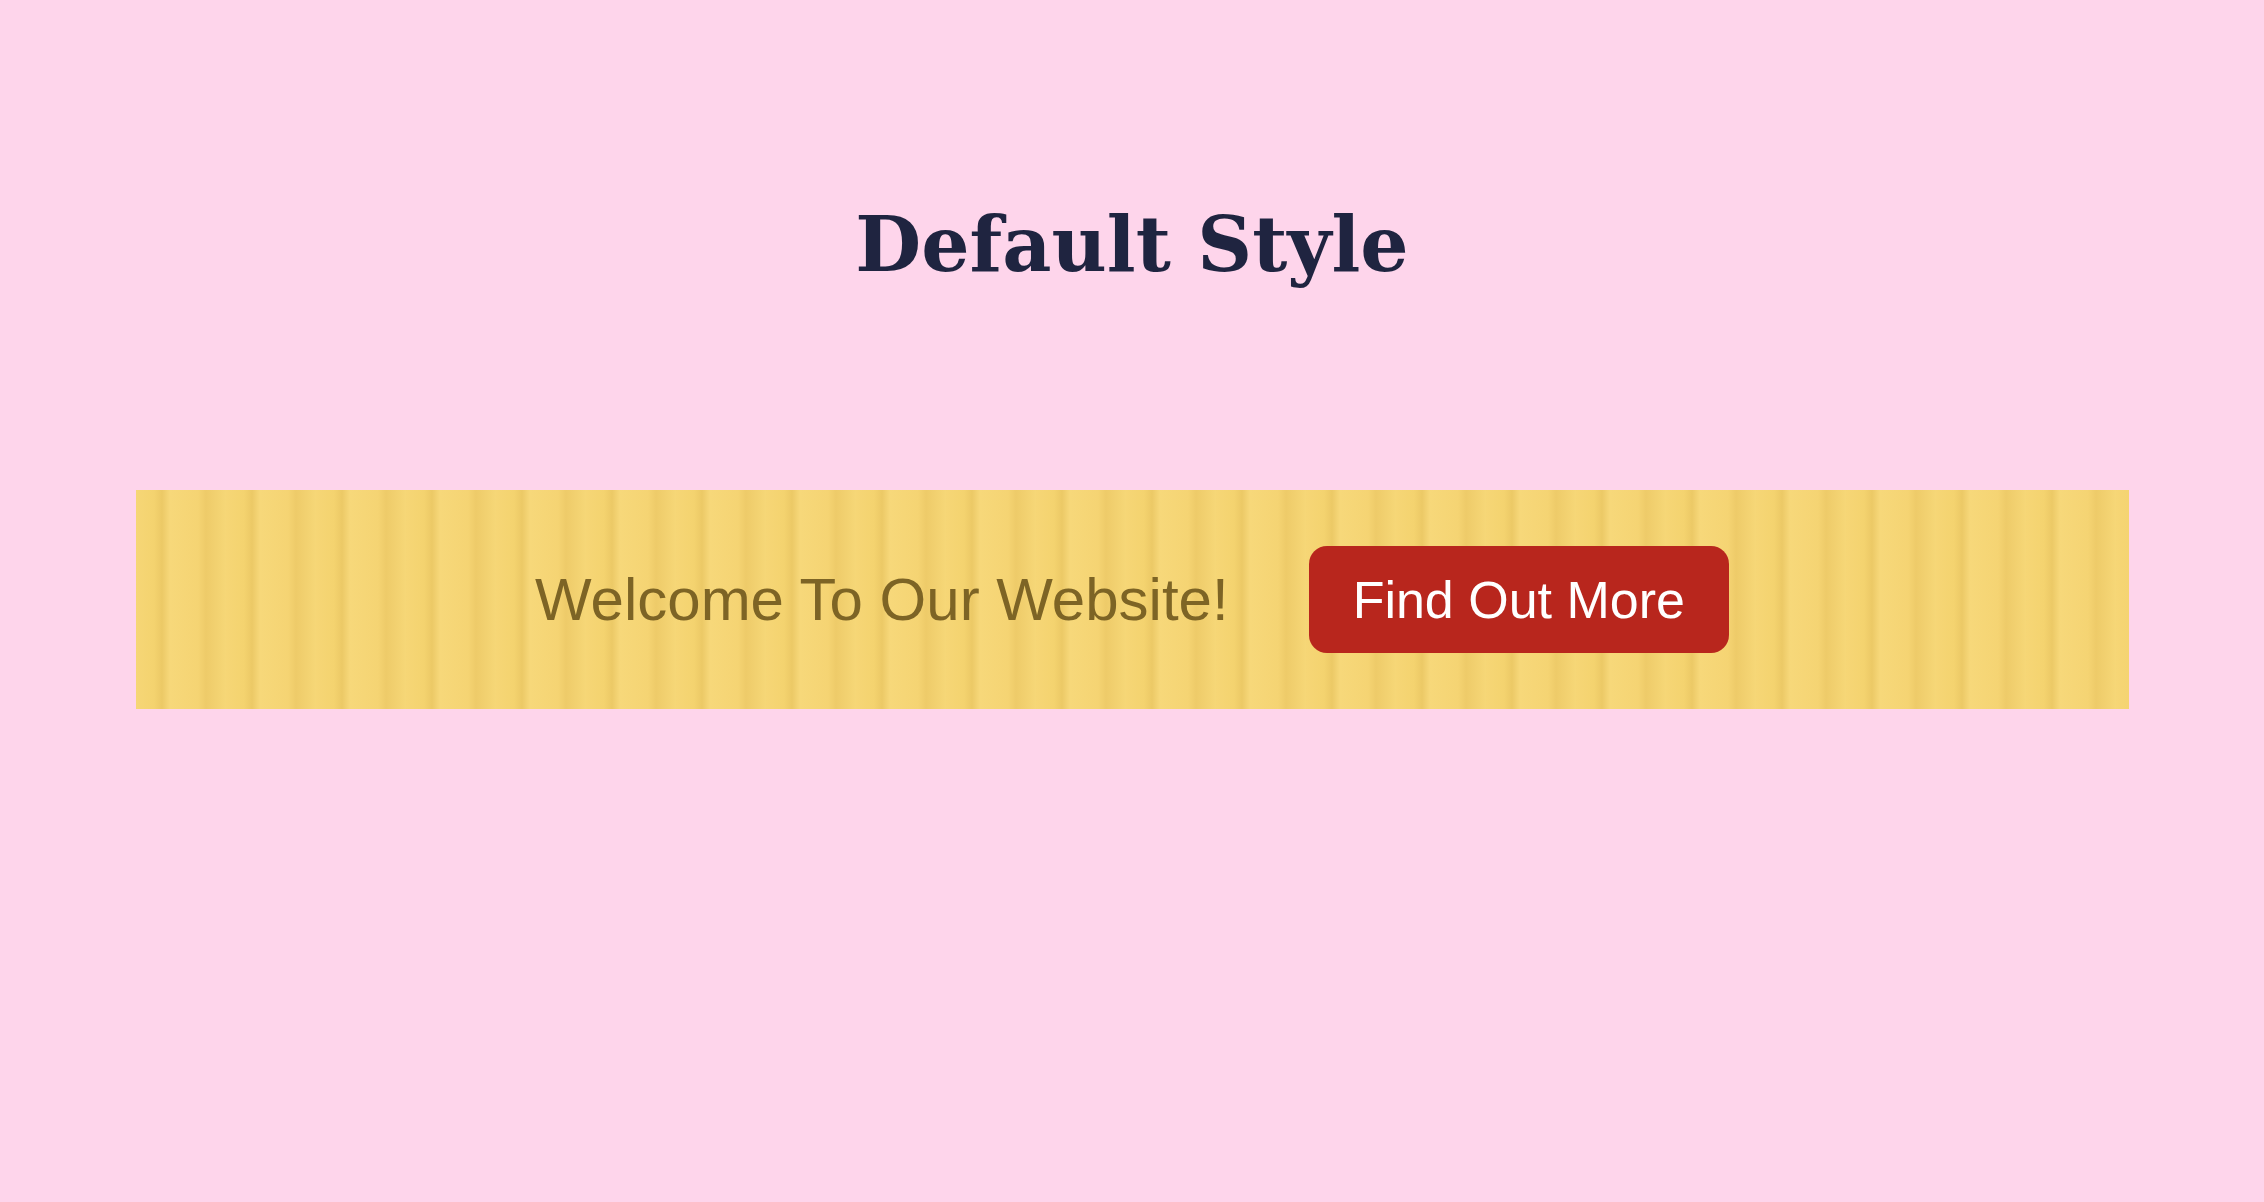 This screenshot has width=2264, height=1202. Describe the element at coordinates (882, 599) in the screenshot. I see `welcome-message: Welcome To Our Website!` at that location.